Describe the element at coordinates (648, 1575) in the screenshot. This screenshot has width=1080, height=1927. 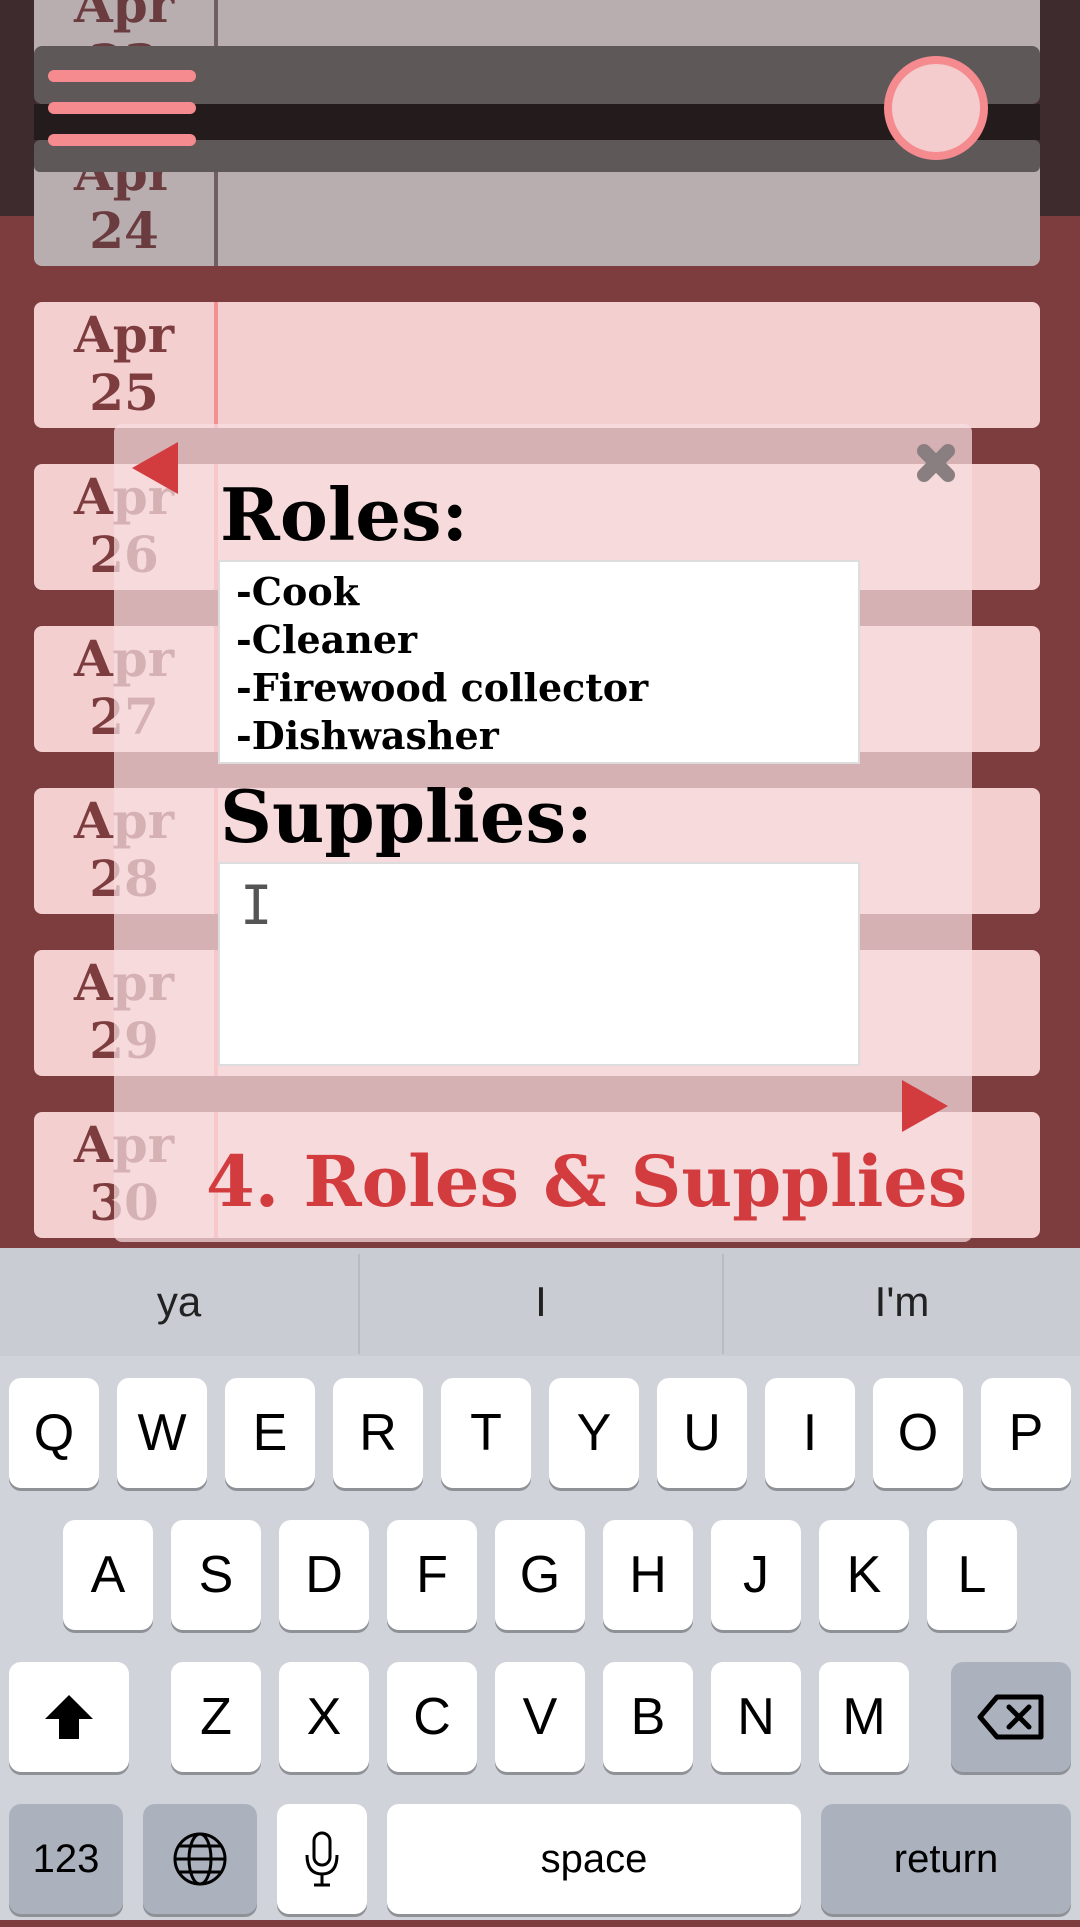
I see `key-h: H` at that location.